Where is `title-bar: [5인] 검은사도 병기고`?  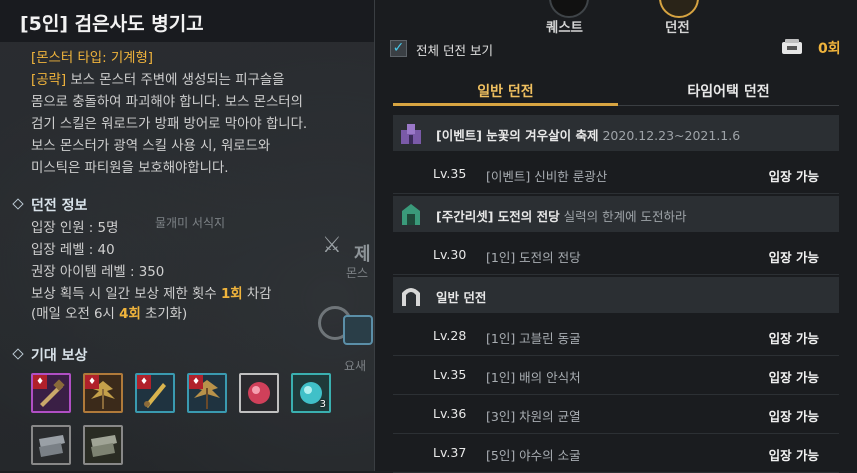 title-bar: [5인] 검은사도 병기고 is located at coordinates (187, 21).